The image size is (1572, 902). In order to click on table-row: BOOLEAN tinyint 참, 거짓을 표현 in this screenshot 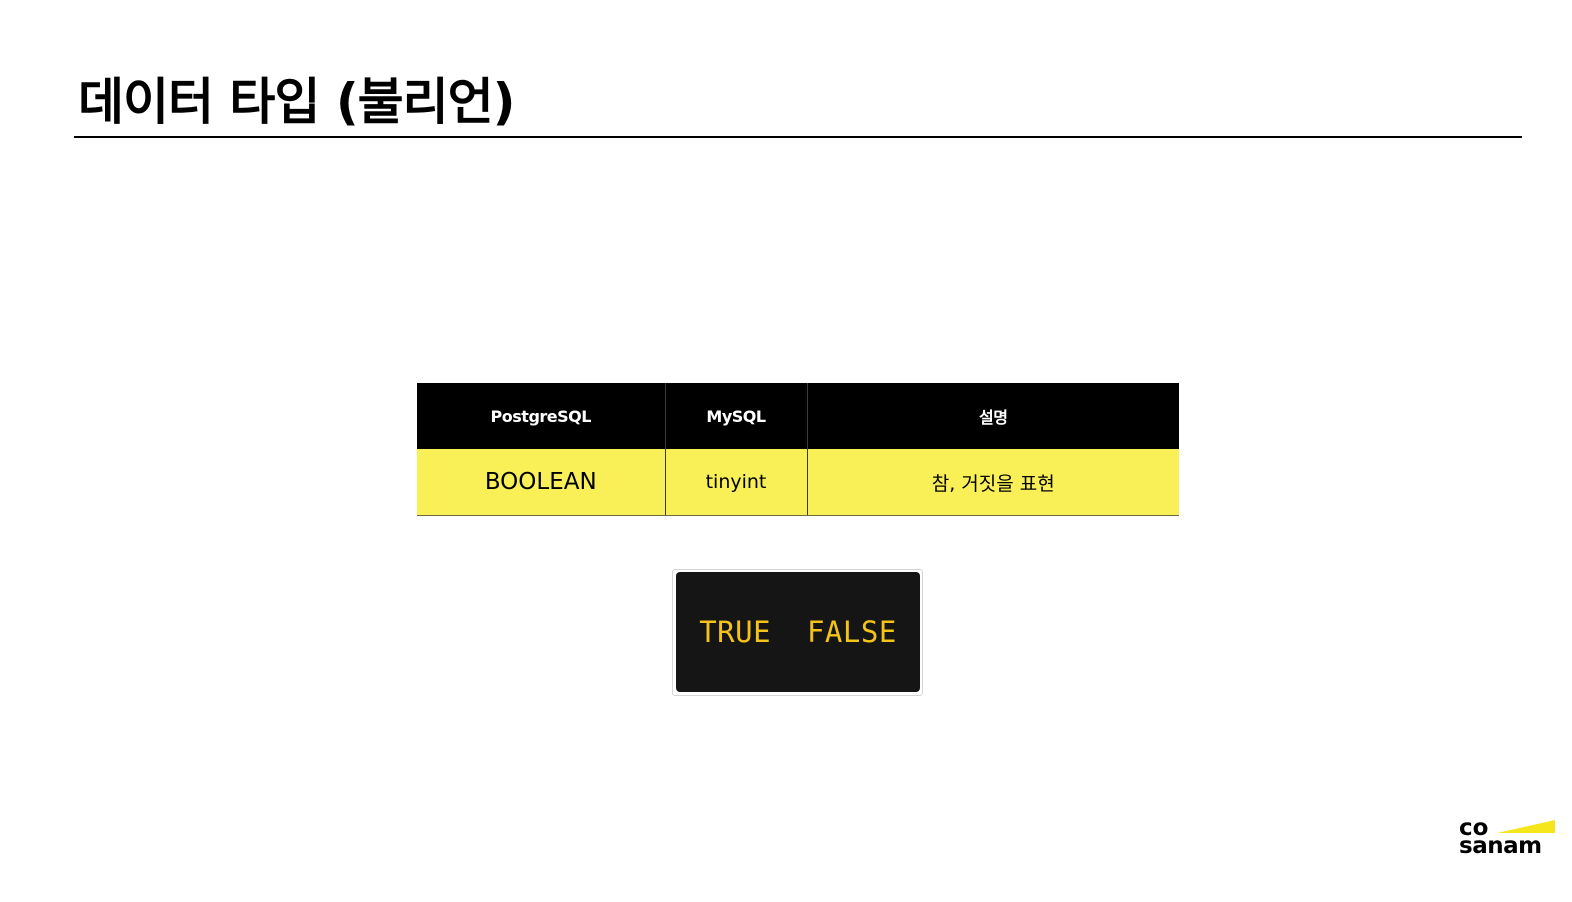, I will do `click(798, 482)`.